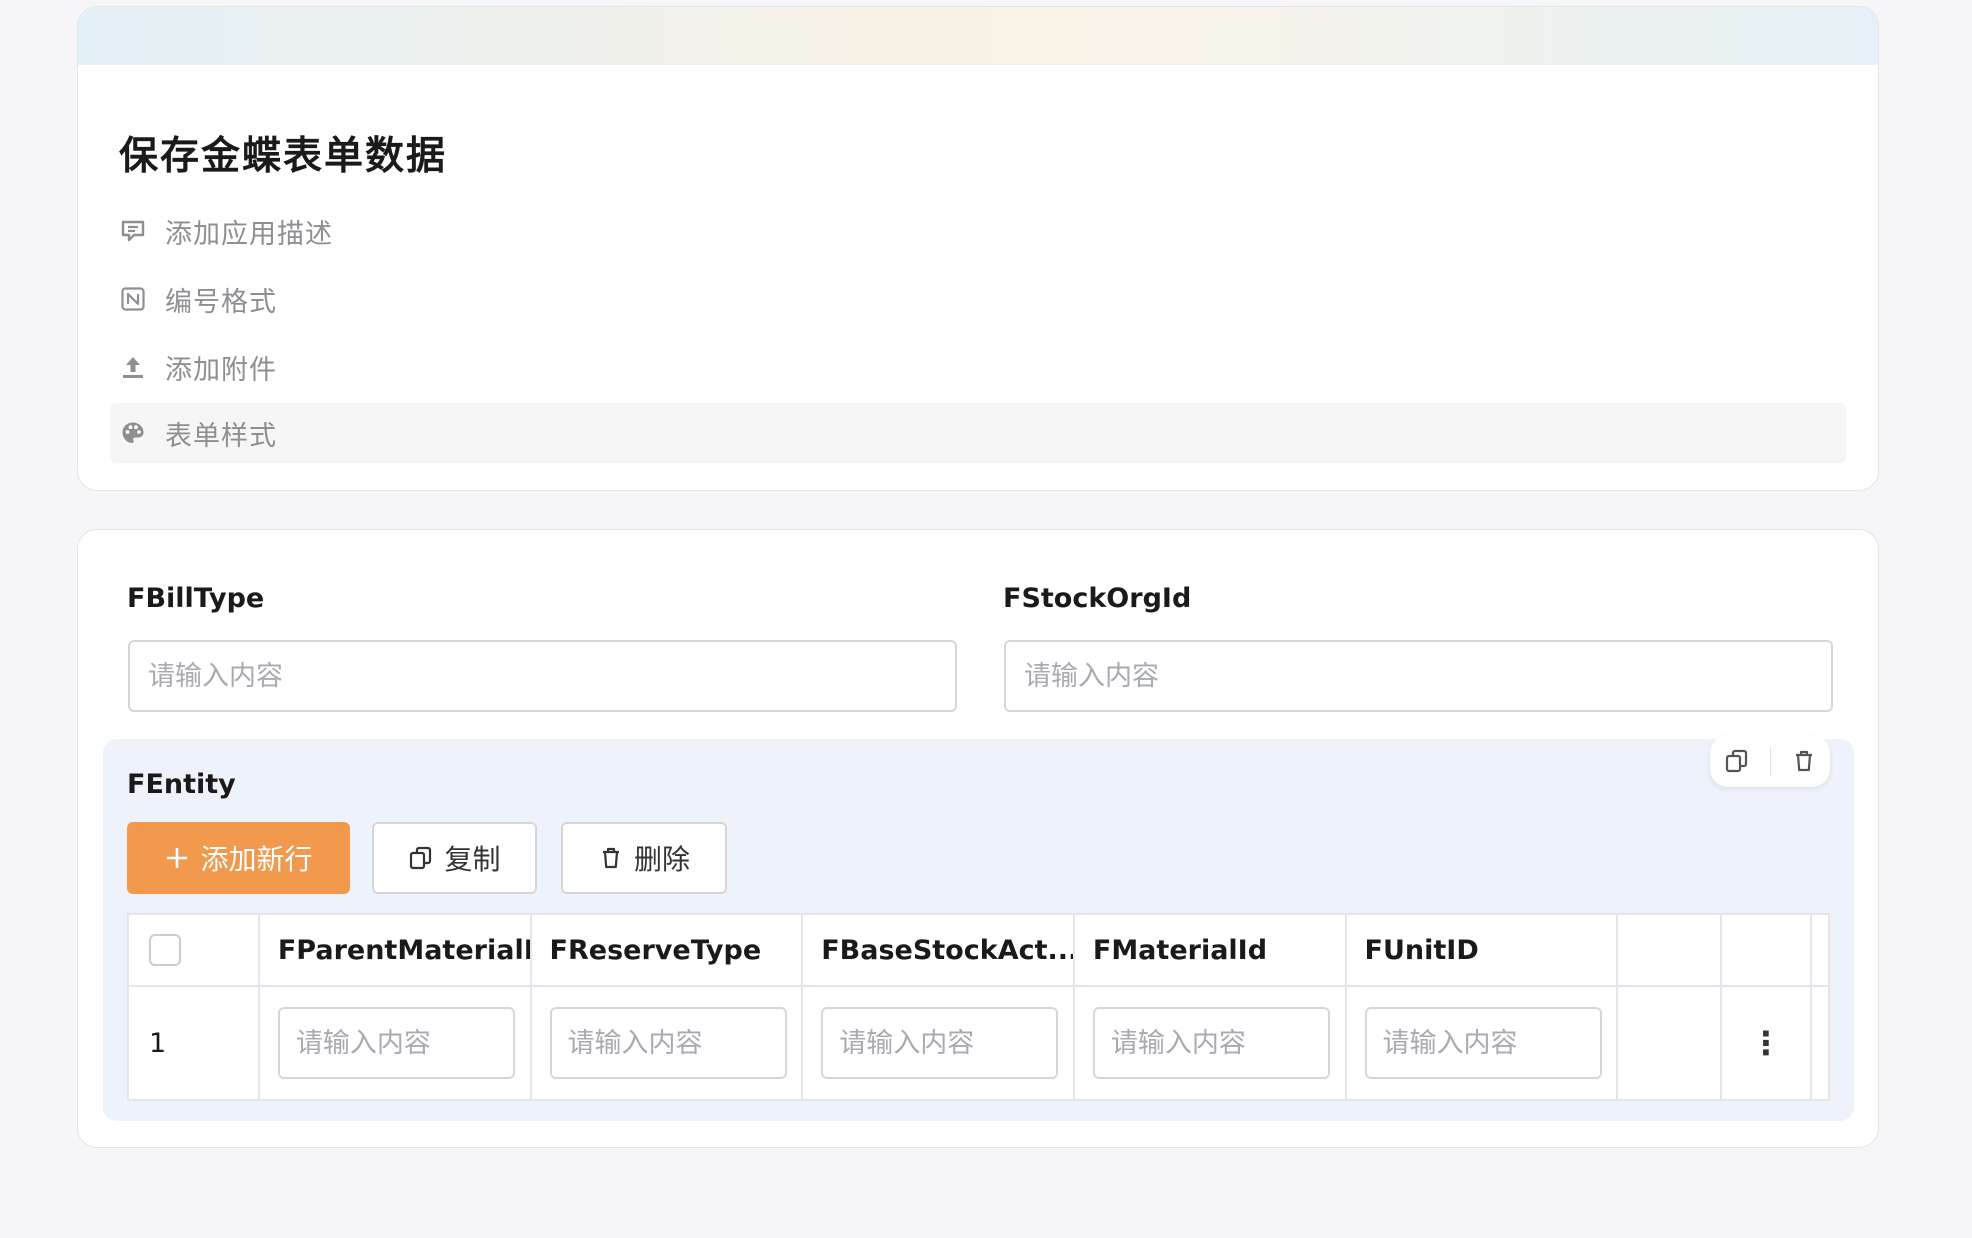  Describe the element at coordinates (221, 436) in the screenshot. I see `form-style-label: 表单样式` at that location.